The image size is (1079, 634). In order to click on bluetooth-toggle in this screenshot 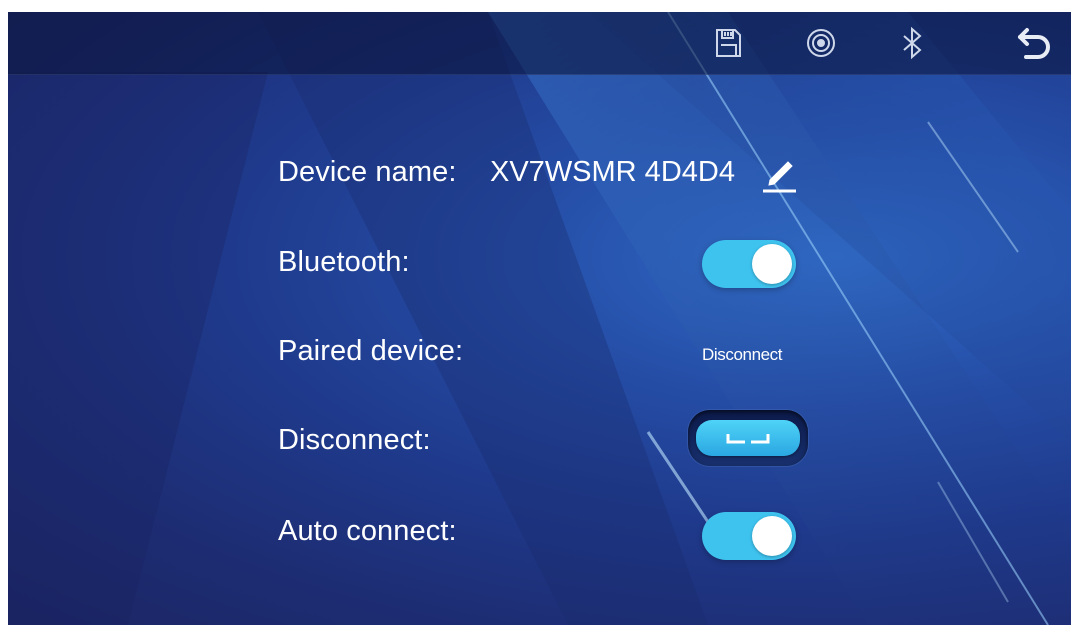, I will do `click(749, 264)`.